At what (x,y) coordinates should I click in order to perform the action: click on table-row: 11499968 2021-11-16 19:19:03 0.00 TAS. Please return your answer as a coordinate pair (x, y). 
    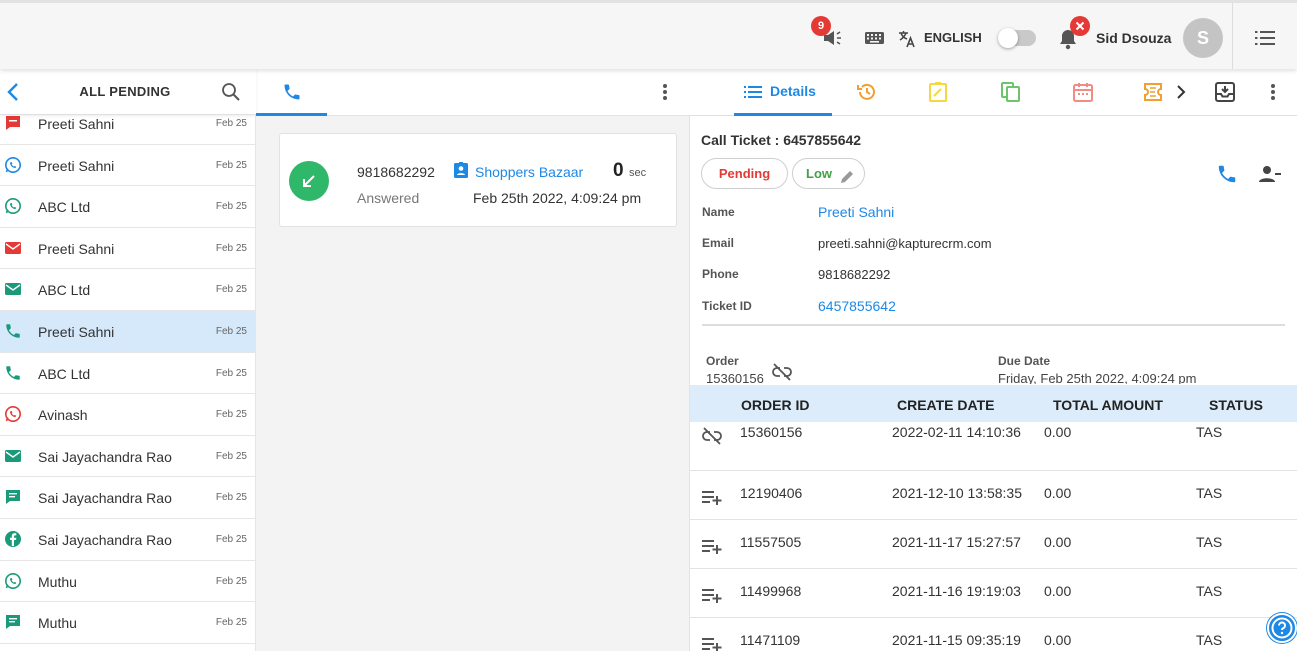
    Looking at the image, I should click on (993, 593).